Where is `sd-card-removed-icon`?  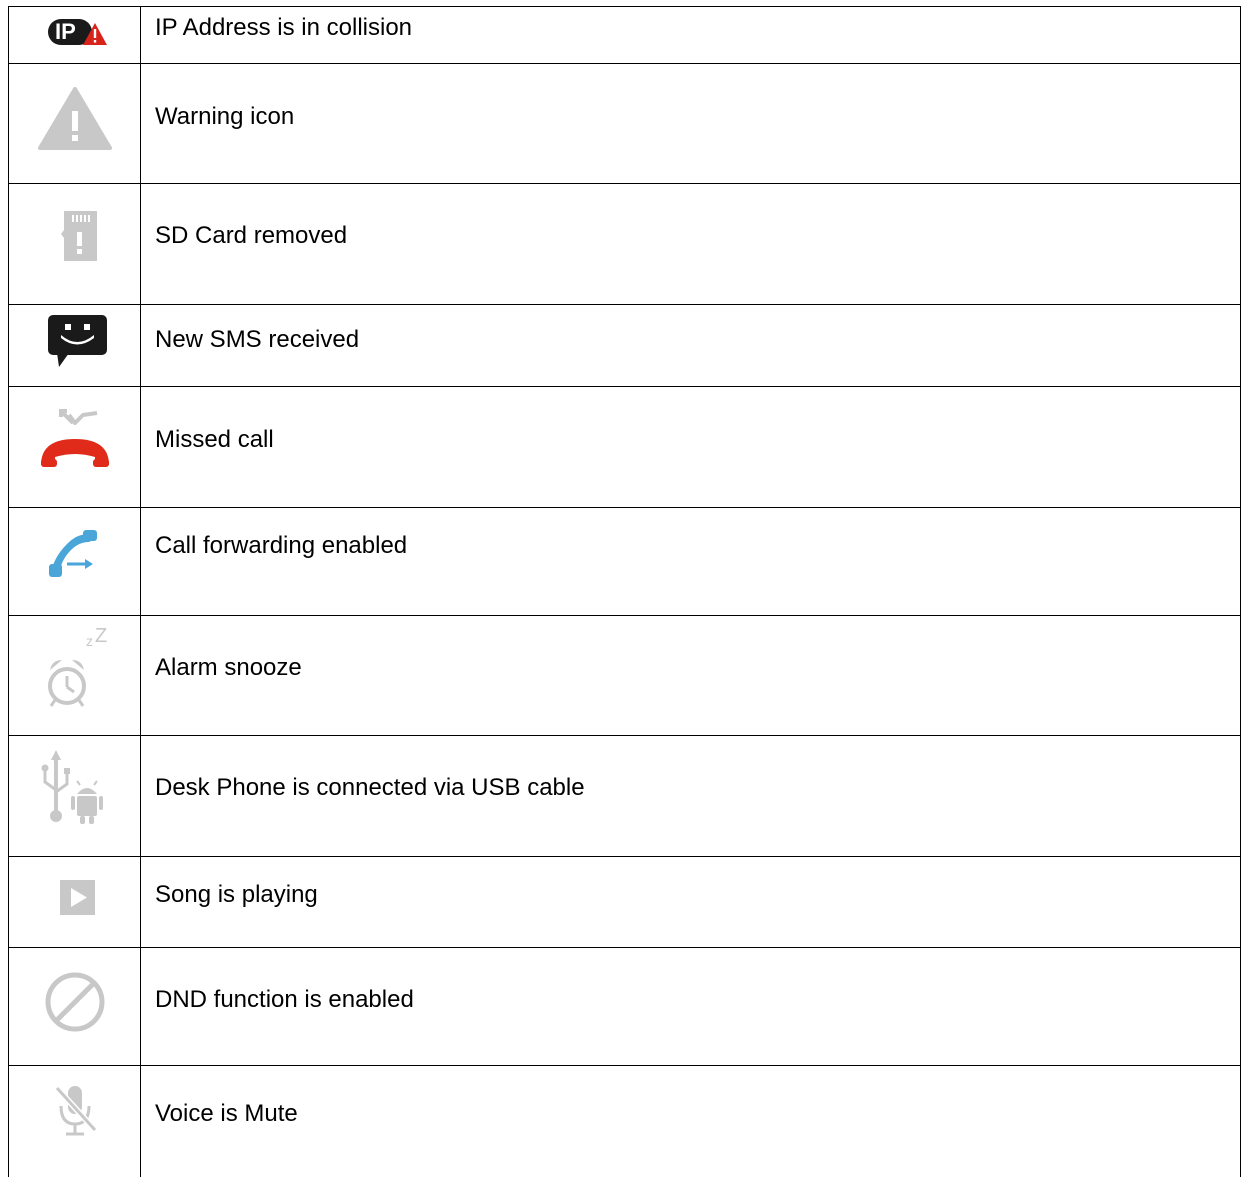 sd-card-removed-icon is located at coordinates (79, 236).